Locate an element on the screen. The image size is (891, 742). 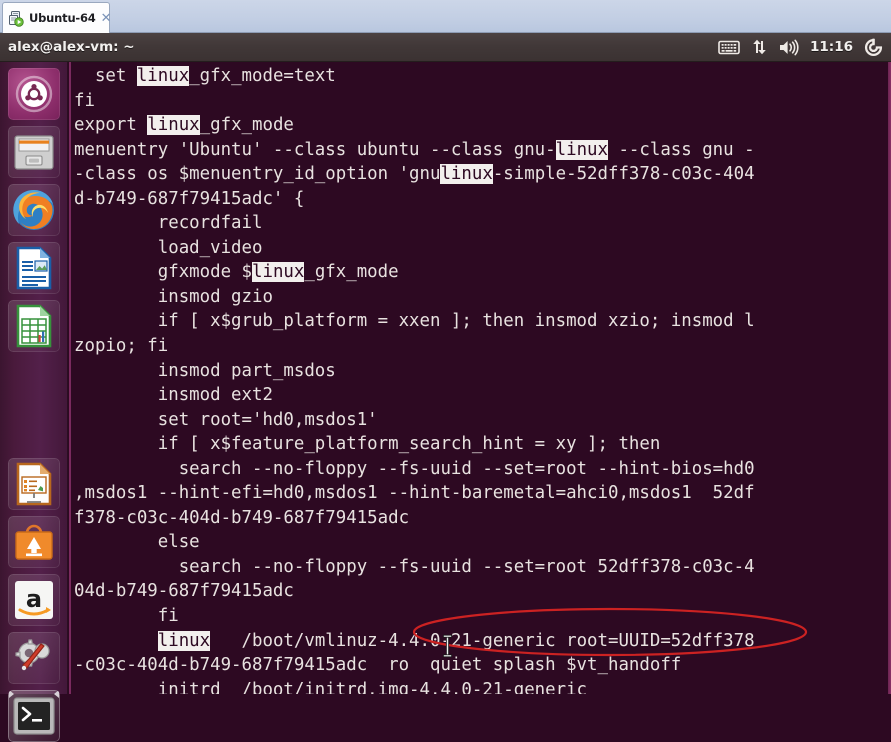
terminal-line: gfxmode $linux_gfx_mode is located at coordinates (482, 272).